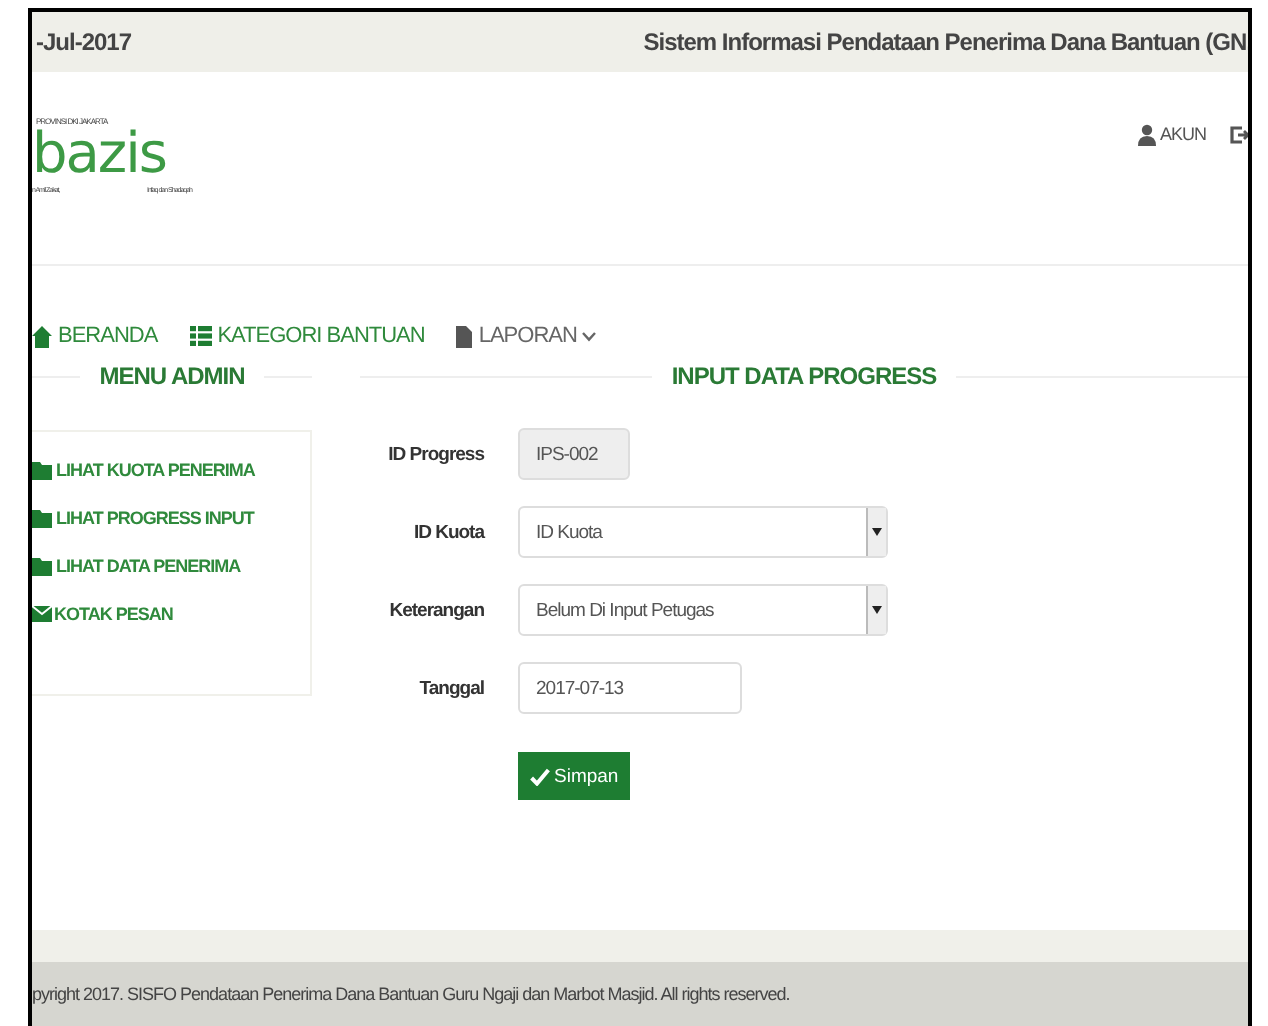 The height and width of the screenshot is (1026, 1268). I want to click on section-title: MENU ADMIN, so click(172, 376).